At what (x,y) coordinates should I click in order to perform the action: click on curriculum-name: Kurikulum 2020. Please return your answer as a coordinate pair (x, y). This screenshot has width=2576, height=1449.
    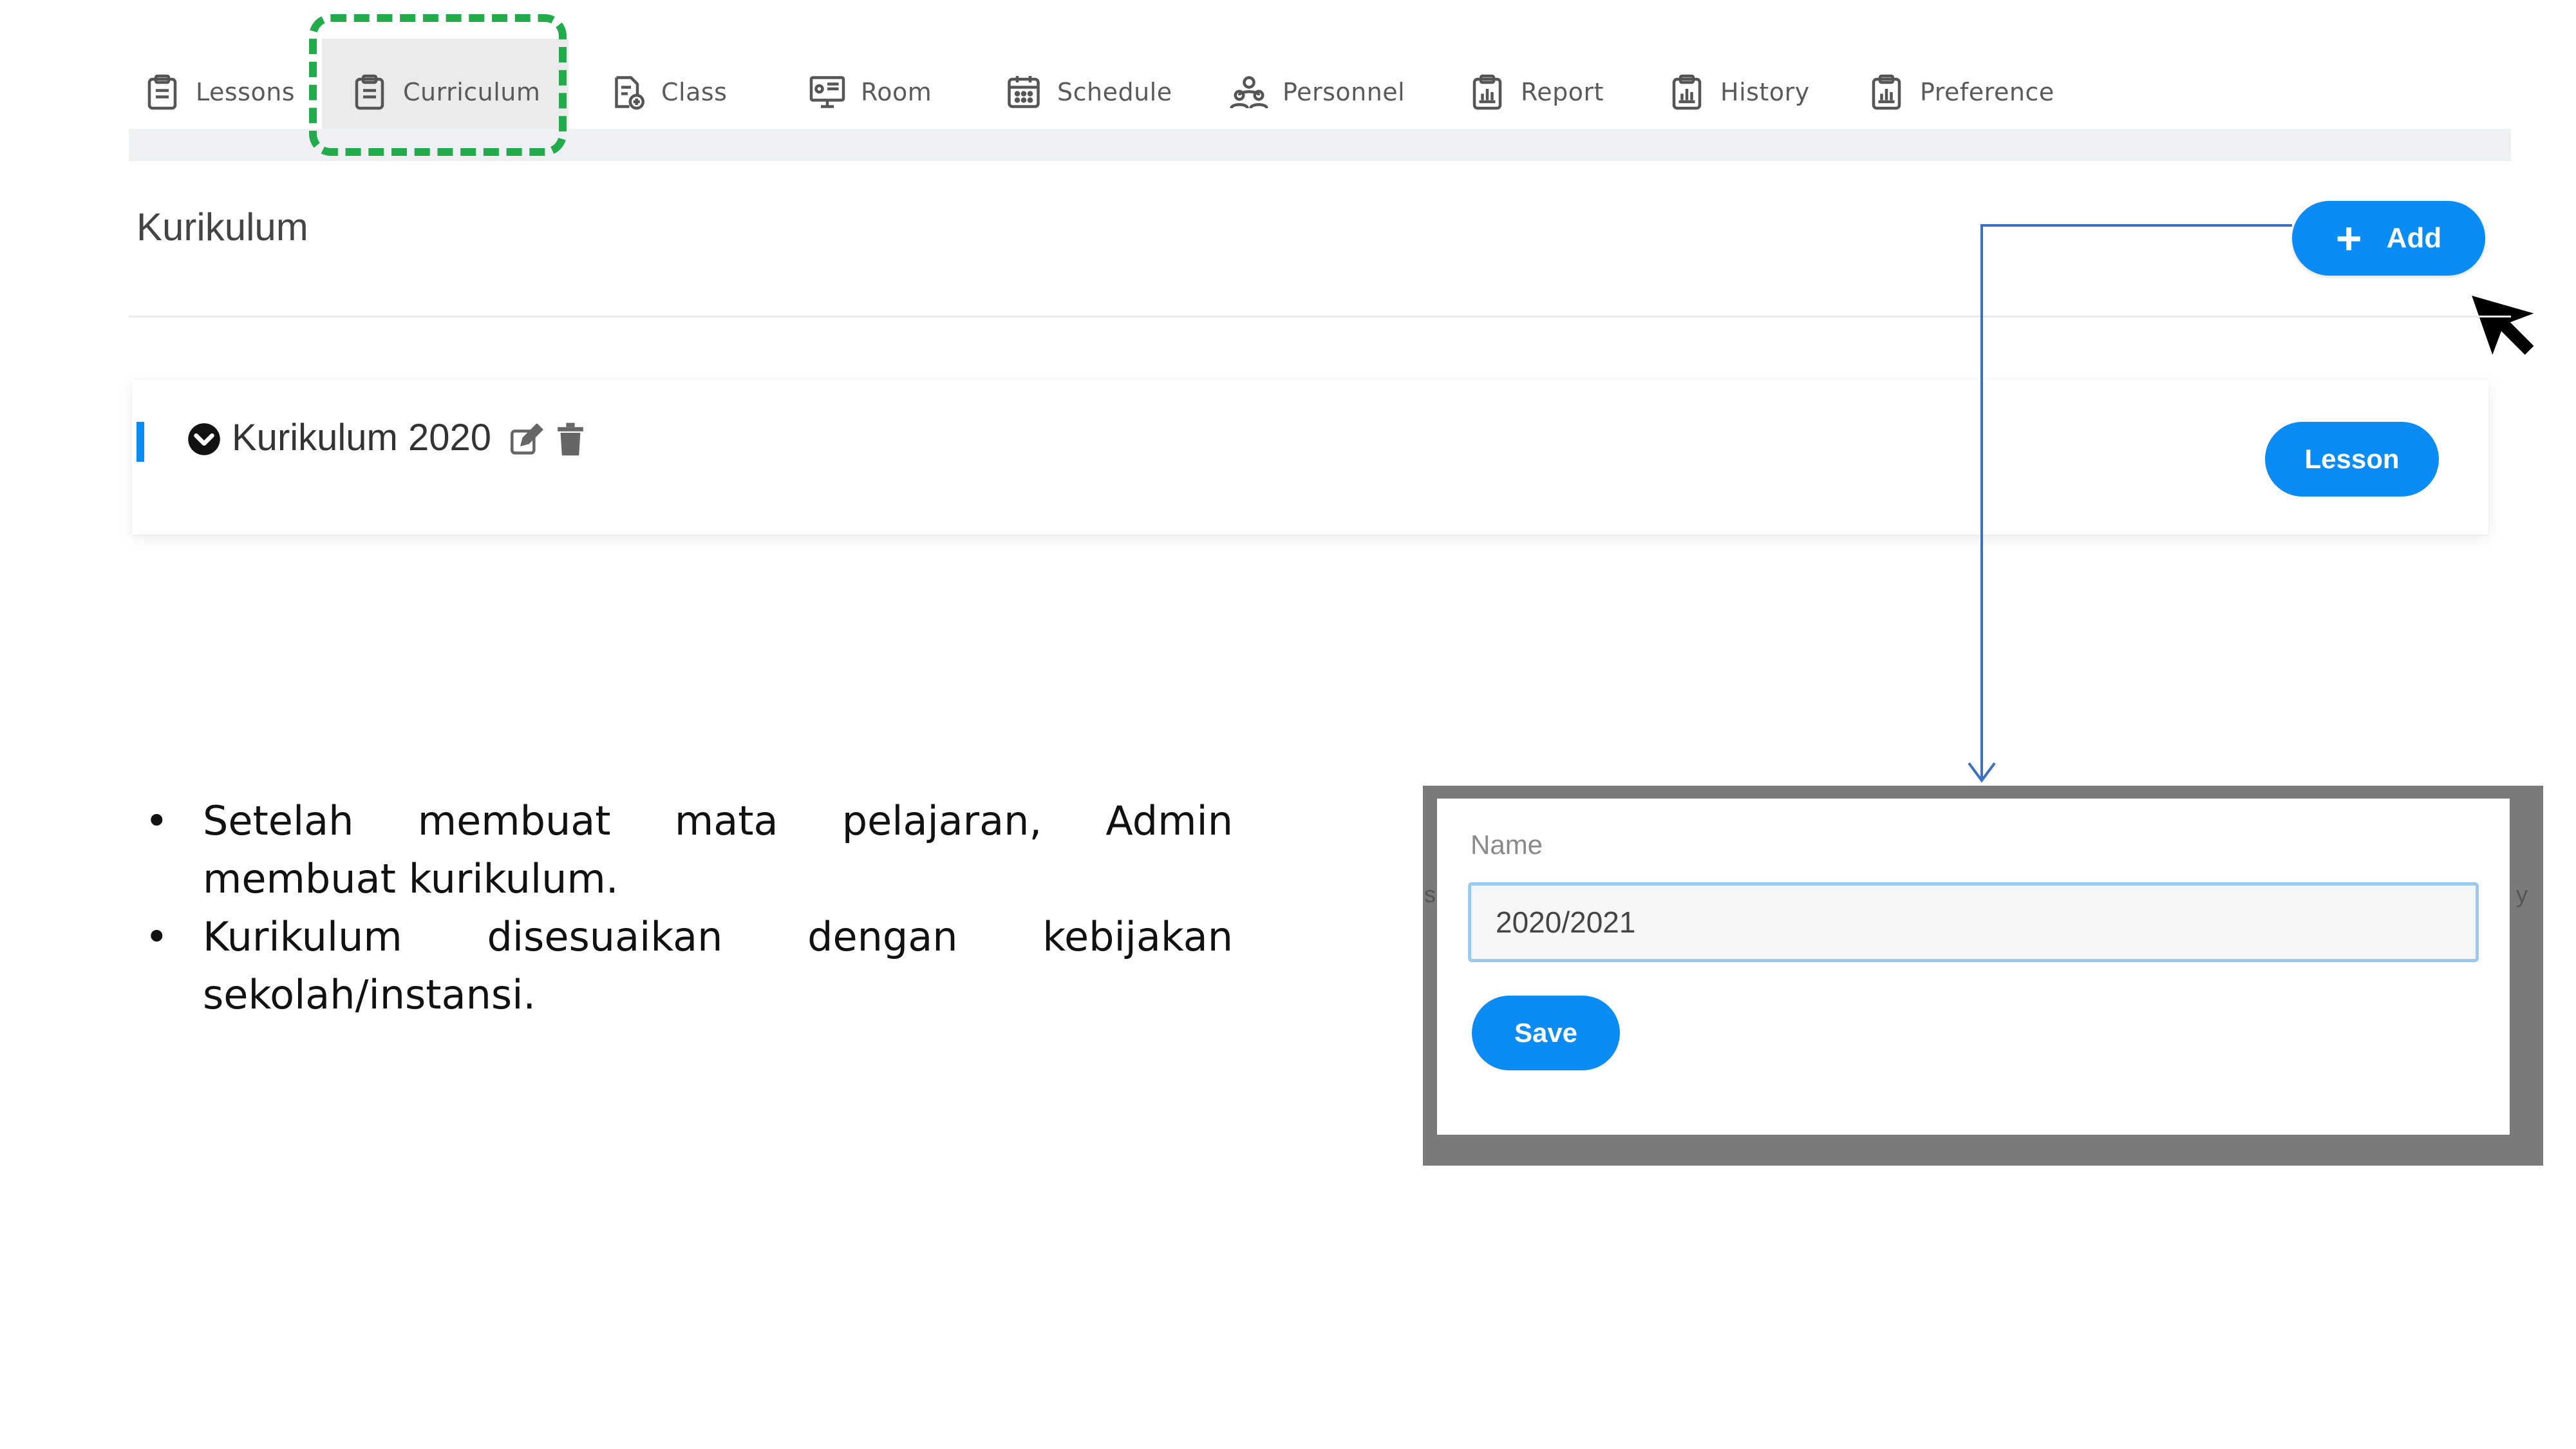
    Looking at the image, I should click on (361, 438).